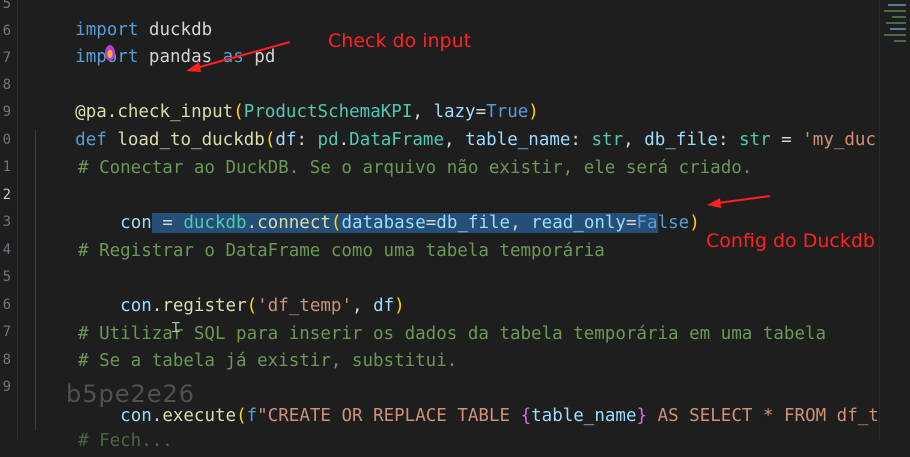  I want to click on arrow-config-duckdb, so click(739, 201).